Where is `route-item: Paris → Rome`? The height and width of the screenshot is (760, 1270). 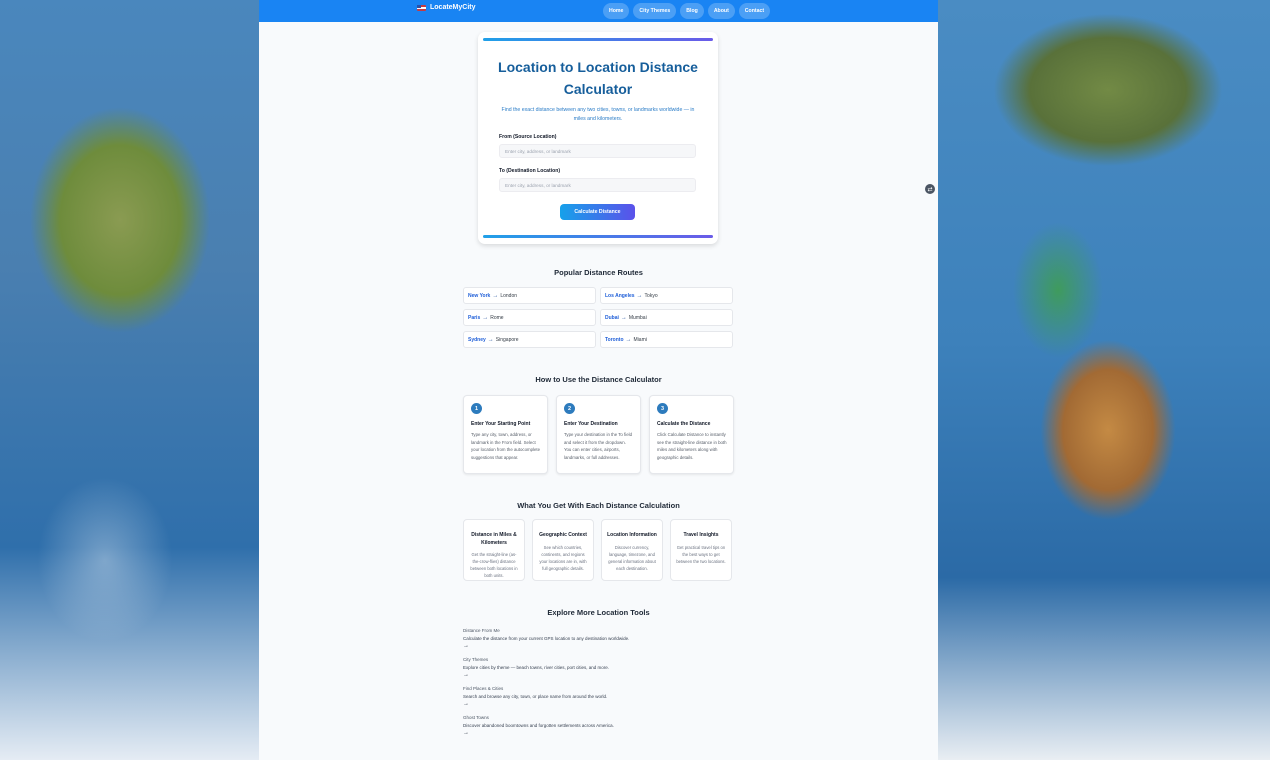
route-item: Paris → Rome is located at coordinates (529, 317).